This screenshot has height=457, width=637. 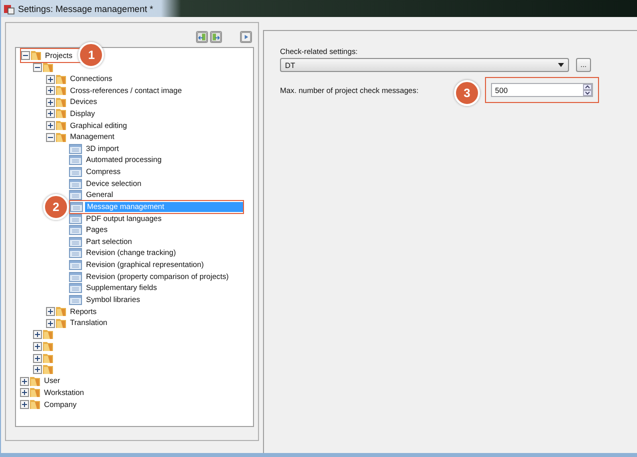 What do you see at coordinates (587, 90) in the screenshot?
I see `spinner-icon` at bounding box center [587, 90].